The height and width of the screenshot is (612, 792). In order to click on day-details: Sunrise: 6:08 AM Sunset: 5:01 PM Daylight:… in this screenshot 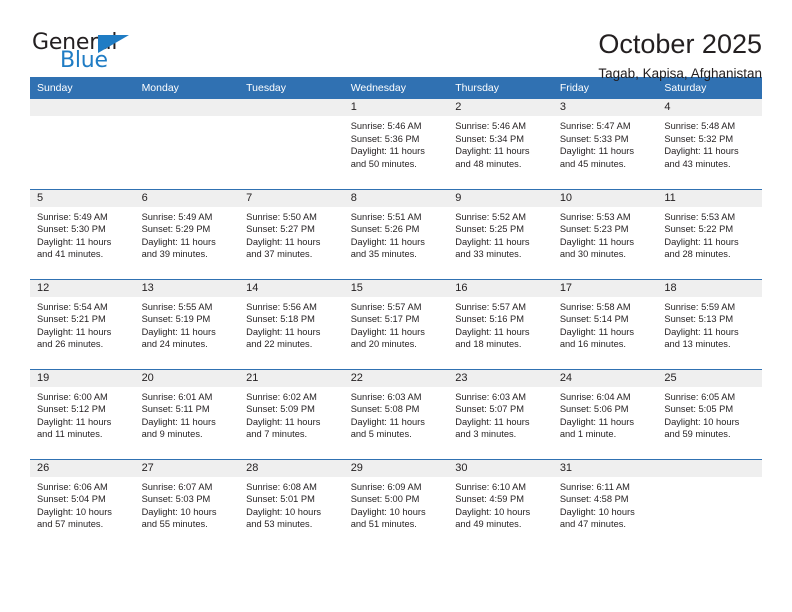, I will do `click(291, 504)`.